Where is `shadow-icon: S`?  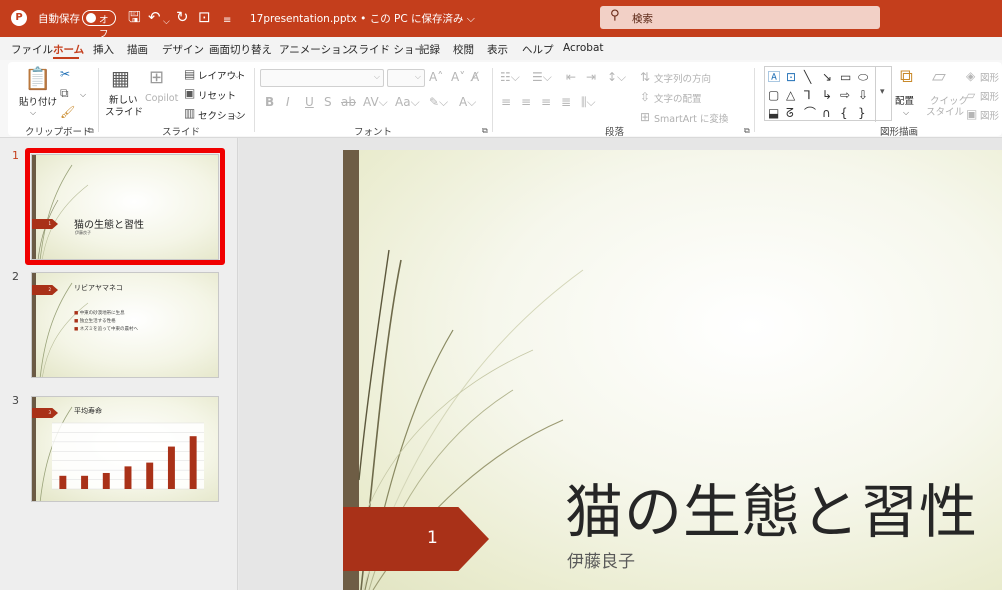 shadow-icon: S is located at coordinates (328, 102).